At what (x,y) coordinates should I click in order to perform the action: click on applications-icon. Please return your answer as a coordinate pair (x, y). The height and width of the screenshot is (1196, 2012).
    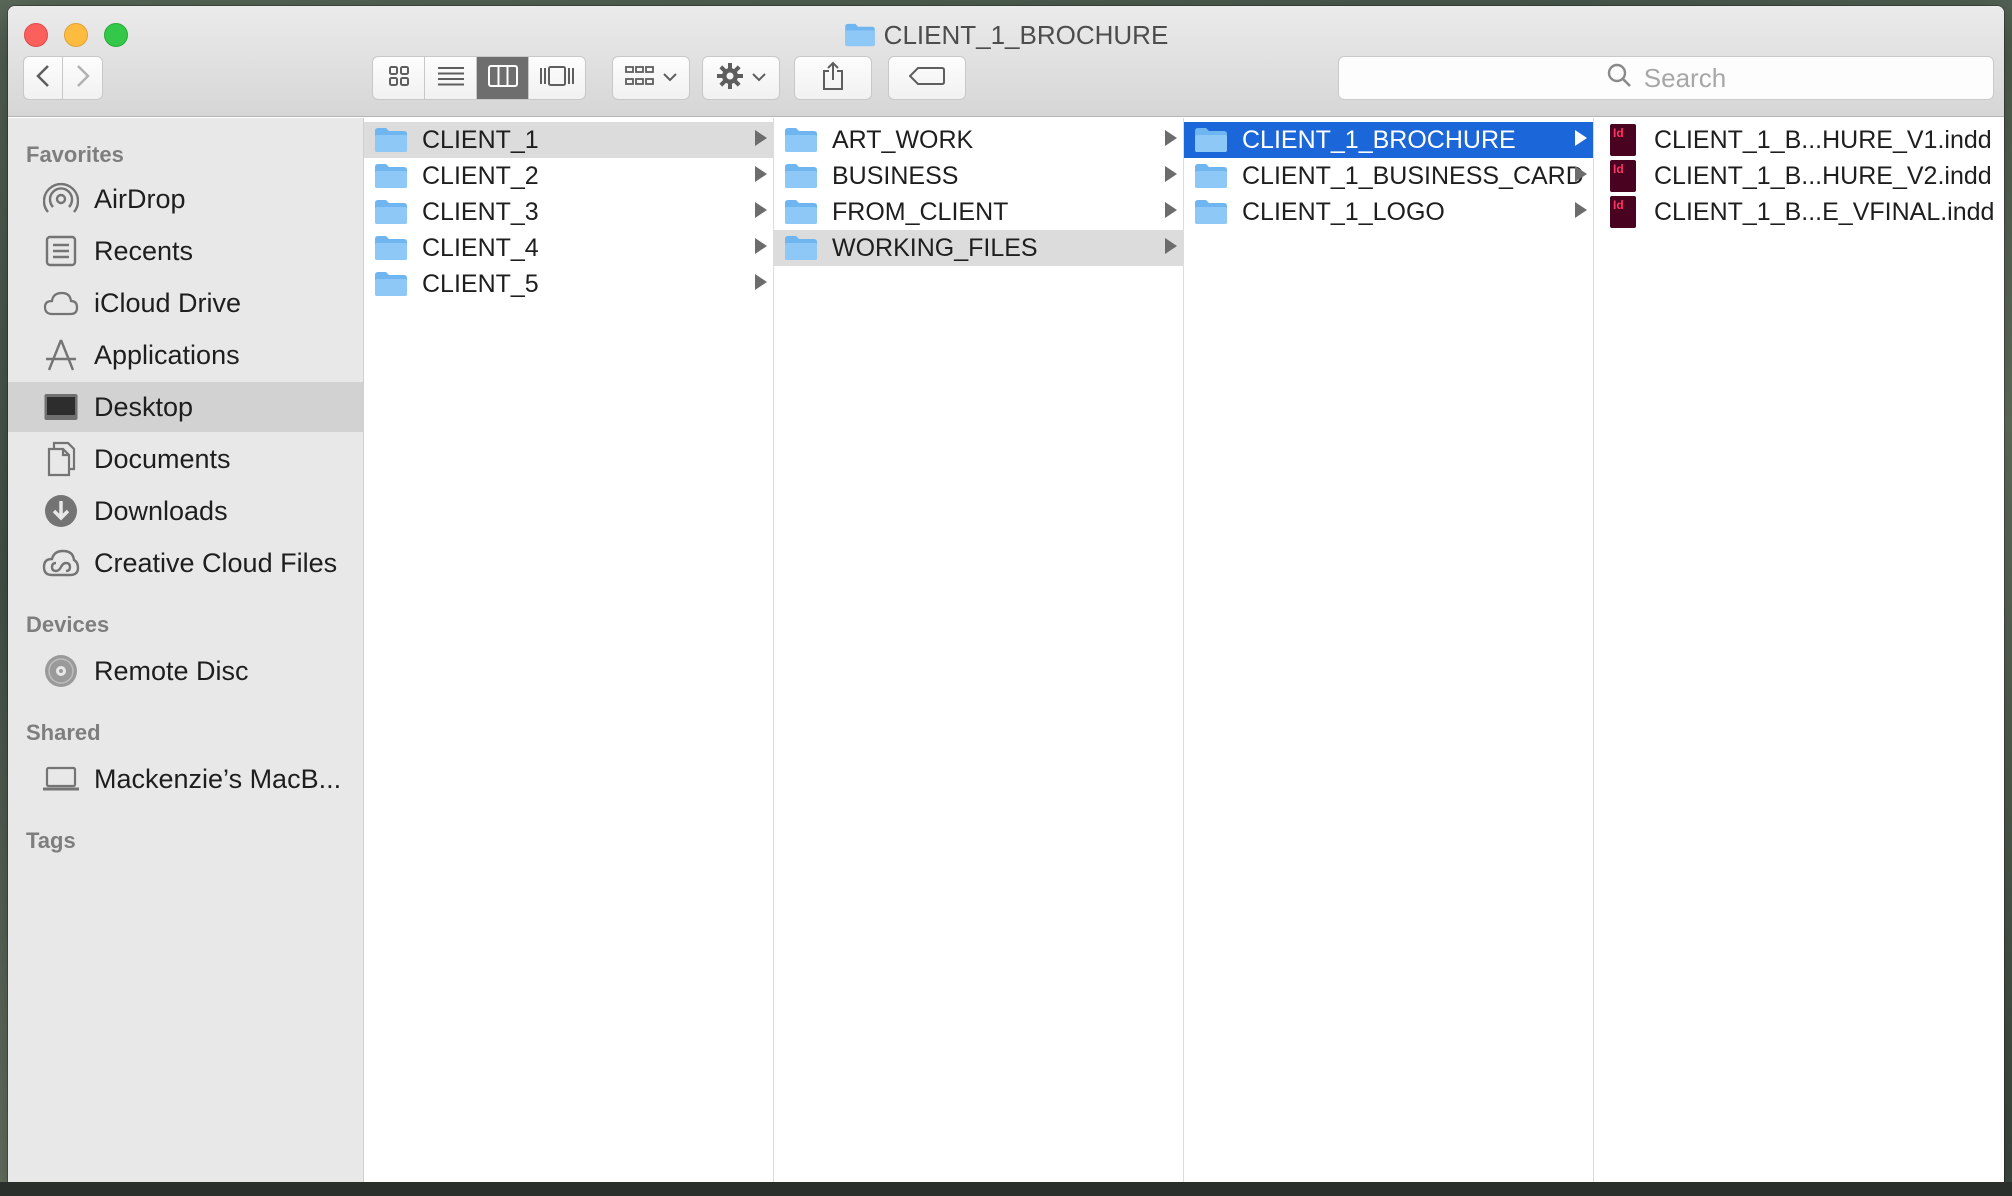
    Looking at the image, I should click on (61, 355).